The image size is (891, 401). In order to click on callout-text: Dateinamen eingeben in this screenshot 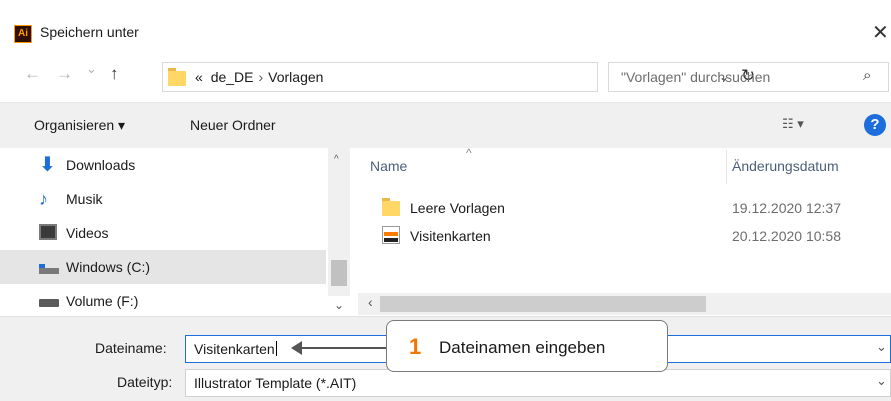, I will do `click(522, 347)`.